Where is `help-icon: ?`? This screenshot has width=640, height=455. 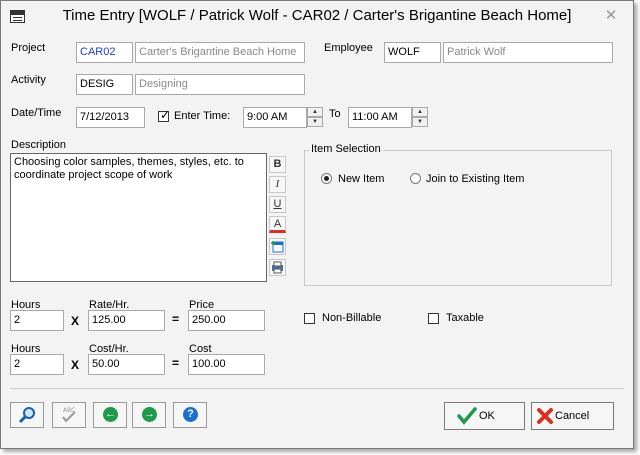 help-icon: ? is located at coordinates (190, 414).